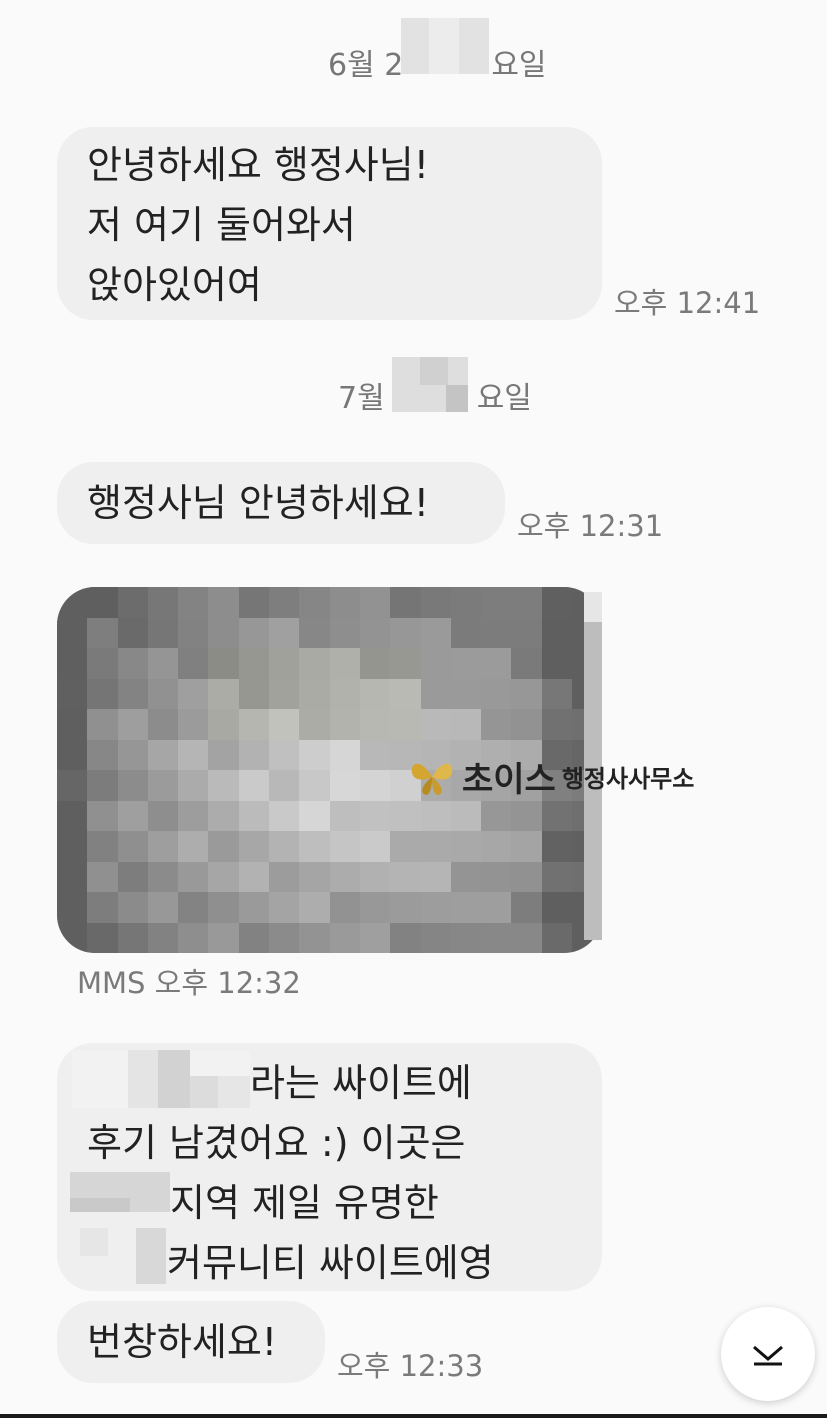  What do you see at coordinates (687, 303) in the screenshot?
I see `message-time: 오후 12:41` at bounding box center [687, 303].